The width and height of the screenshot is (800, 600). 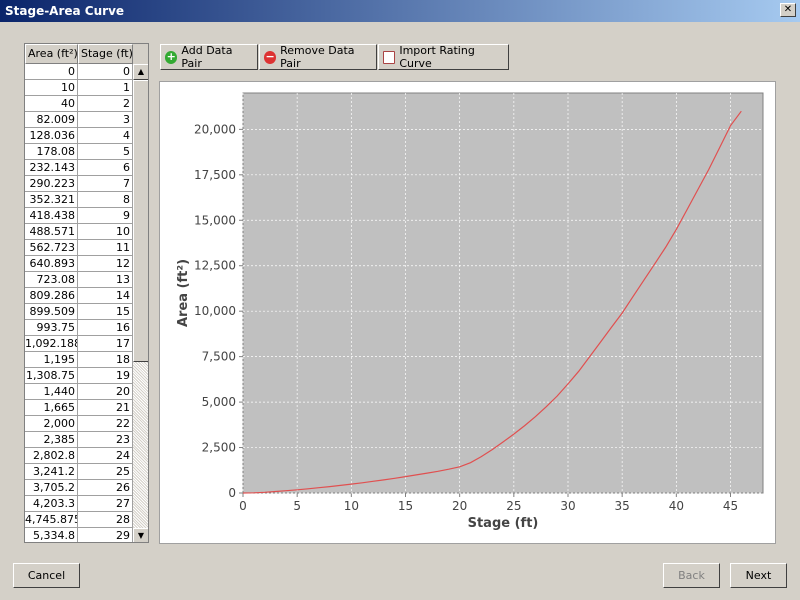 I want to click on table-row: 00, so click(x=86, y=72).